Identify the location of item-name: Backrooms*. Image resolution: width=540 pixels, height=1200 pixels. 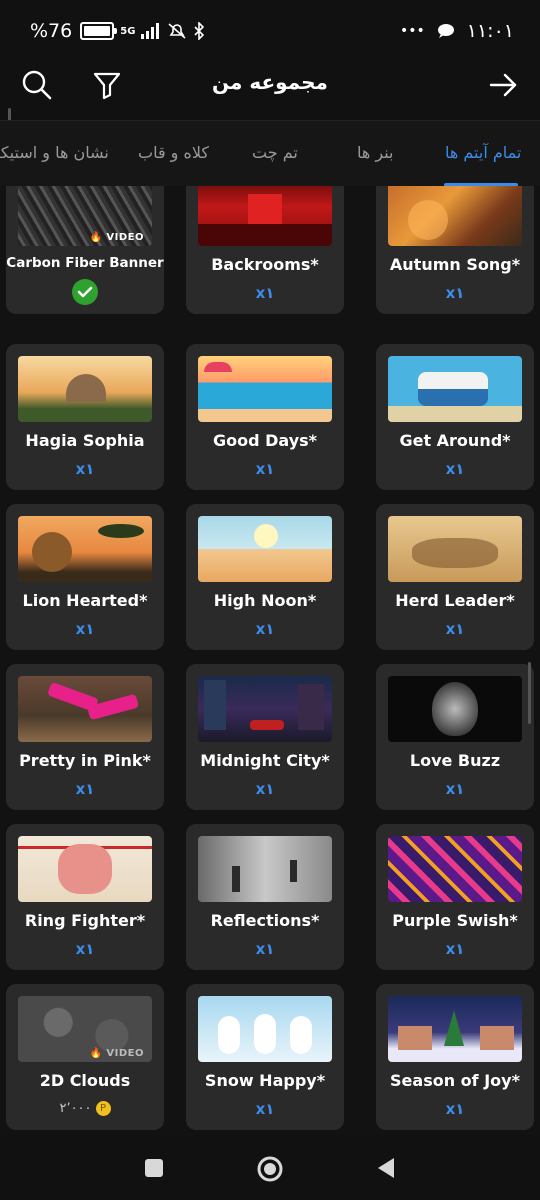
(265, 264).